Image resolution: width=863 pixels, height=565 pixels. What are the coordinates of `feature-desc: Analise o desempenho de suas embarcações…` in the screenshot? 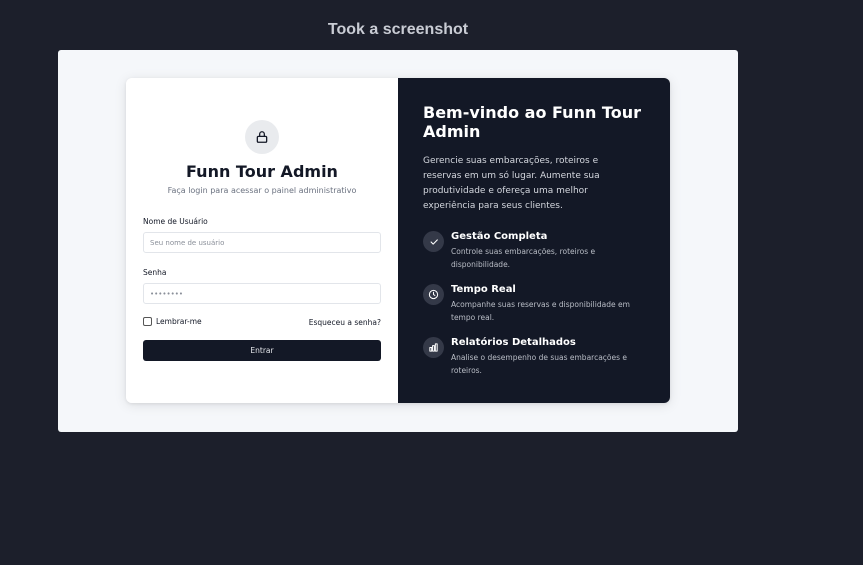 It's located at (539, 364).